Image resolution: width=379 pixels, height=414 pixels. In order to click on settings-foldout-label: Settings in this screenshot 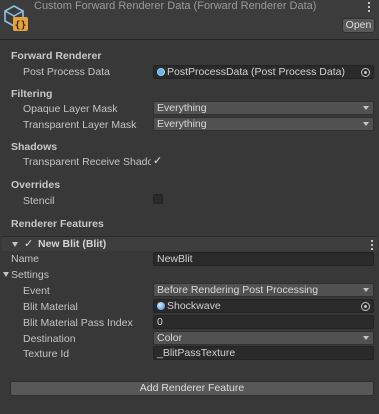, I will do `click(30, 275)`.